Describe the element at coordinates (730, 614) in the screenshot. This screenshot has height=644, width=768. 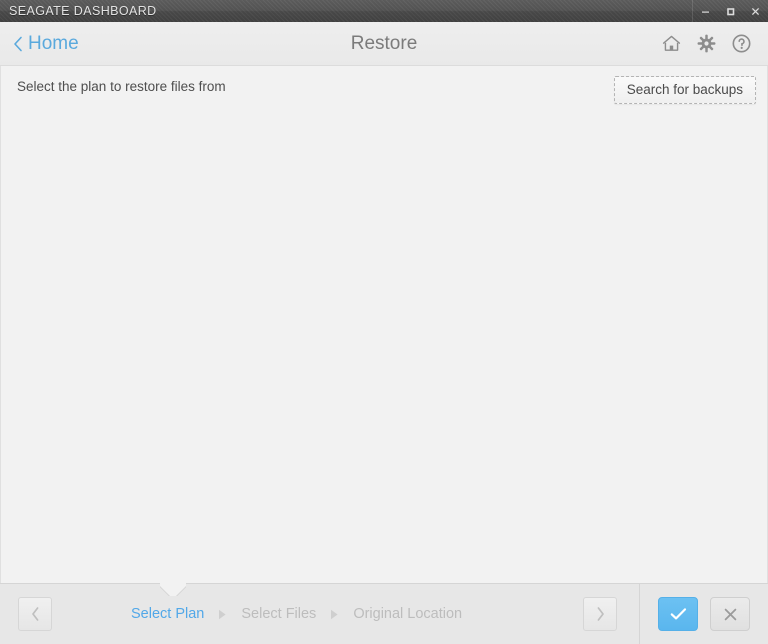
I see `cancel-button` at that location.